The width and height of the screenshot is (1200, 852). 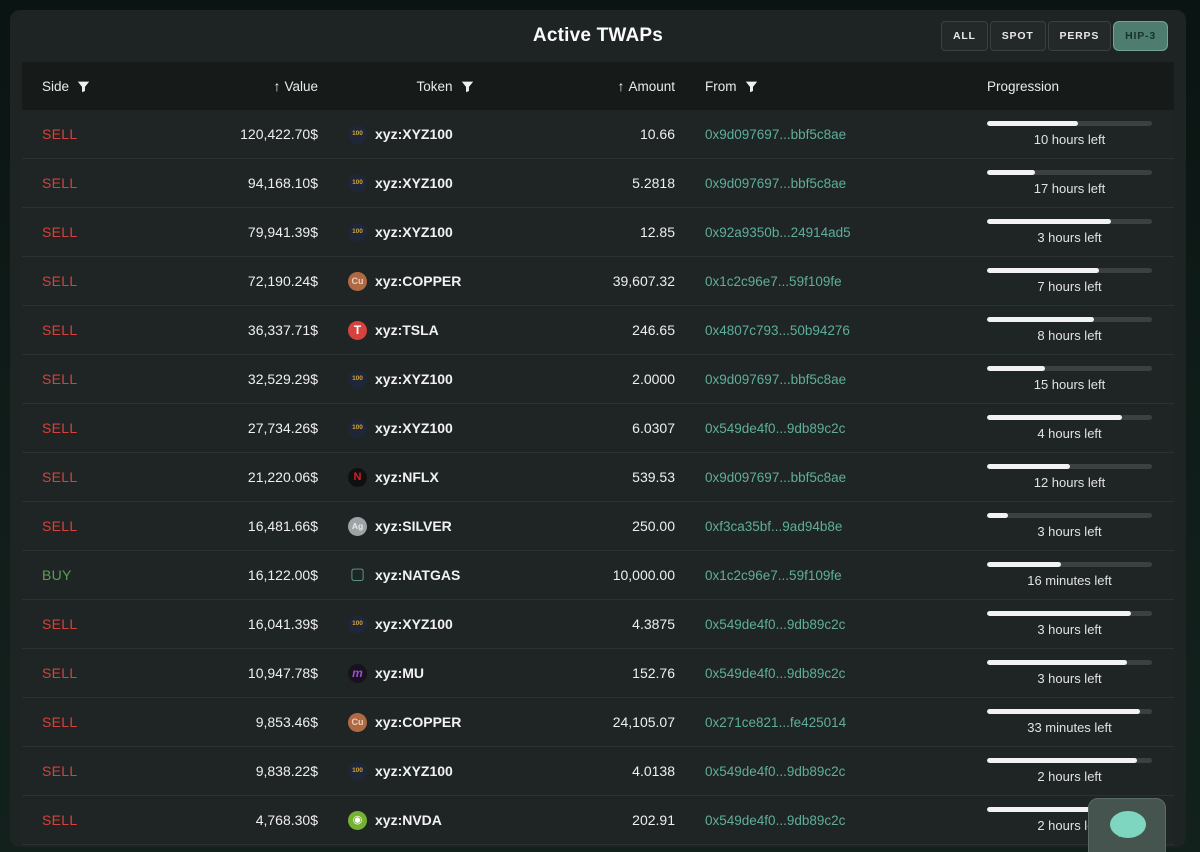 What do you see at coordinates (1054, 379) in the screenshot?
I see `progression-cell: 15 hours left` at bounding box center [1054, 379].